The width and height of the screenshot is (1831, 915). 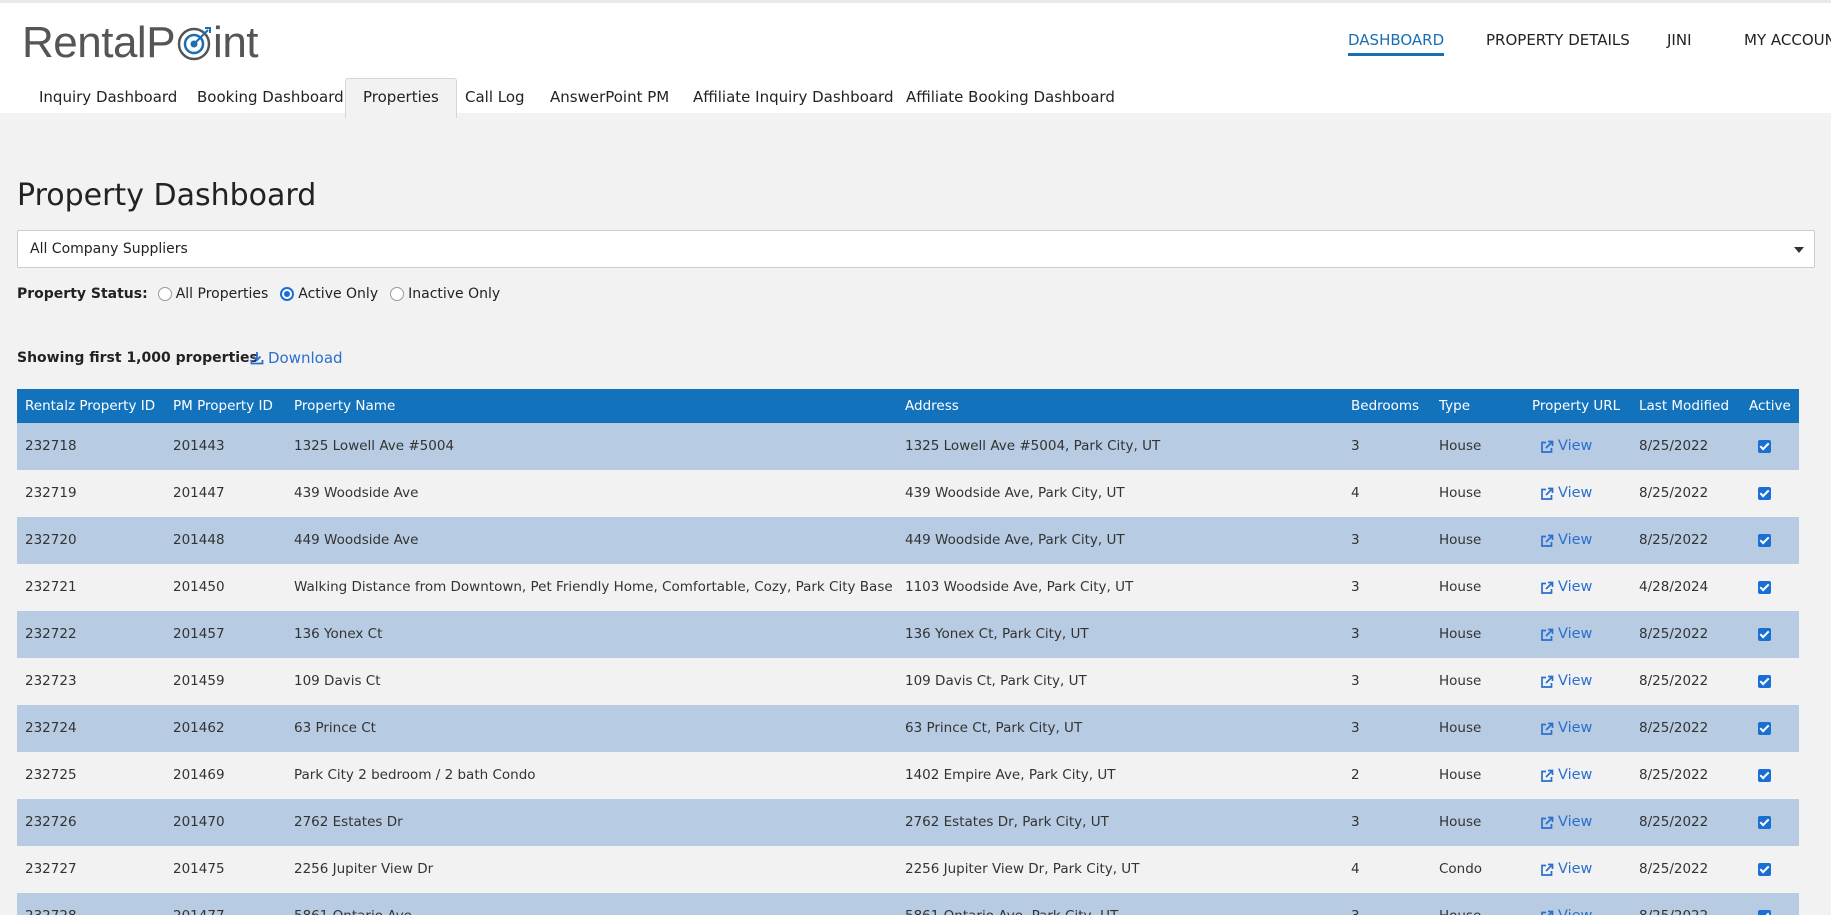 What do you see at coordinates (1010, 775) in the screenshot?
I see `cell-address: 1402 Empire Ave, Park City, UT` at bounding box center [1010, 775].